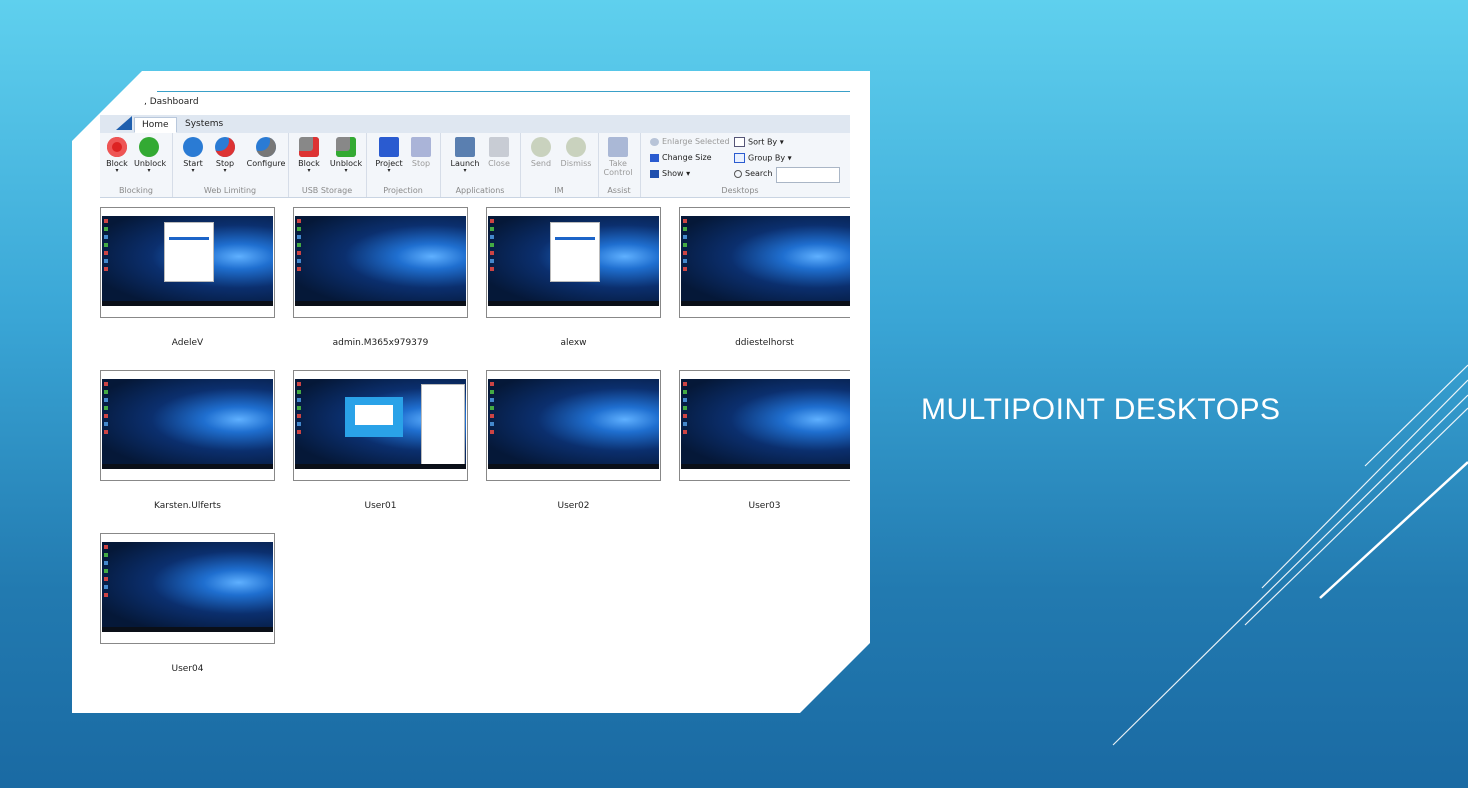 This screenshot has height=788, width=1468. I want to click on group-projection: Project ▾ Stop Projection, so click(403, 165).